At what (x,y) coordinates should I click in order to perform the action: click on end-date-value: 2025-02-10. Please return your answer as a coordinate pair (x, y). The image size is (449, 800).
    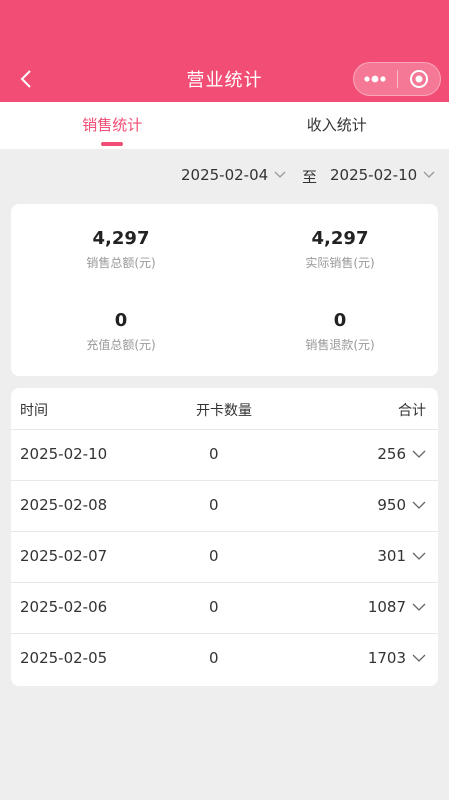
    Looking at the image, I should click on (374, 175).